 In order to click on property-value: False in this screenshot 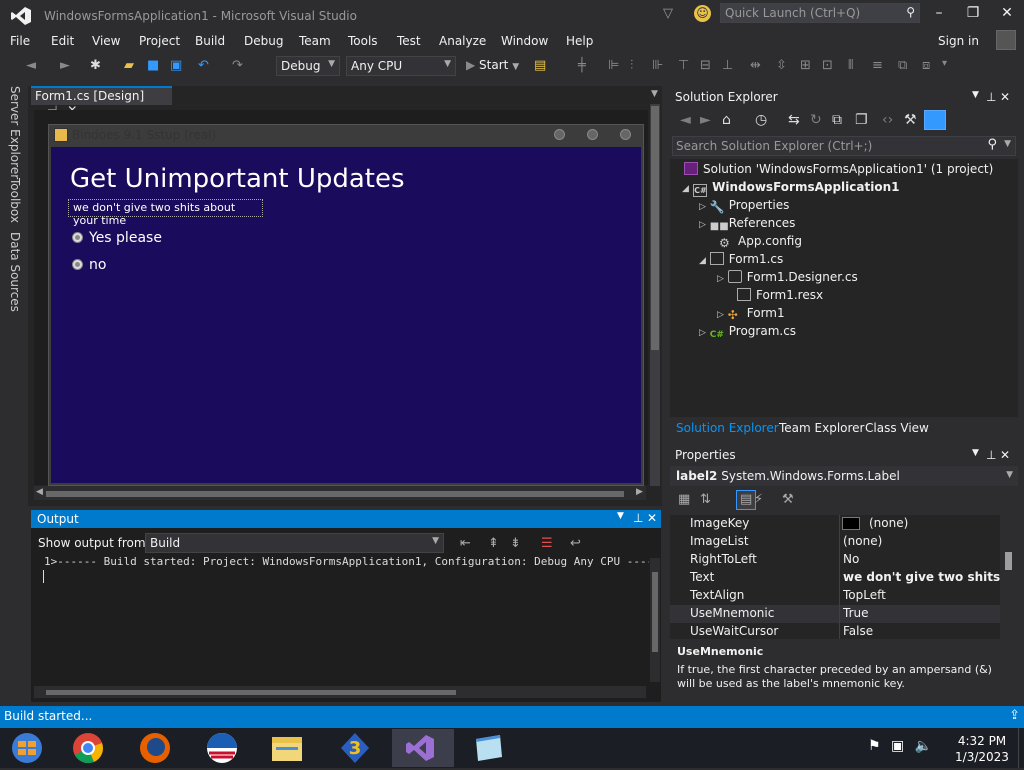, I will do `click(922, 631)`.